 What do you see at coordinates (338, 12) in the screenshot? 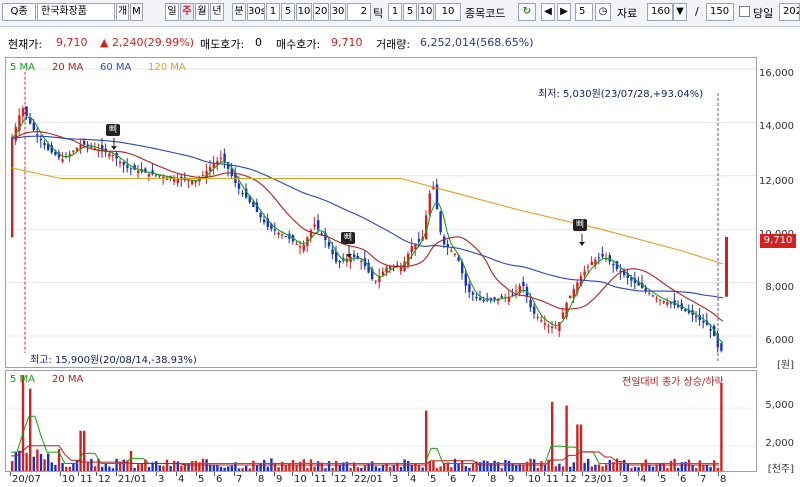
I see `minute-30-button: 30` at bounding box center [338, 12].